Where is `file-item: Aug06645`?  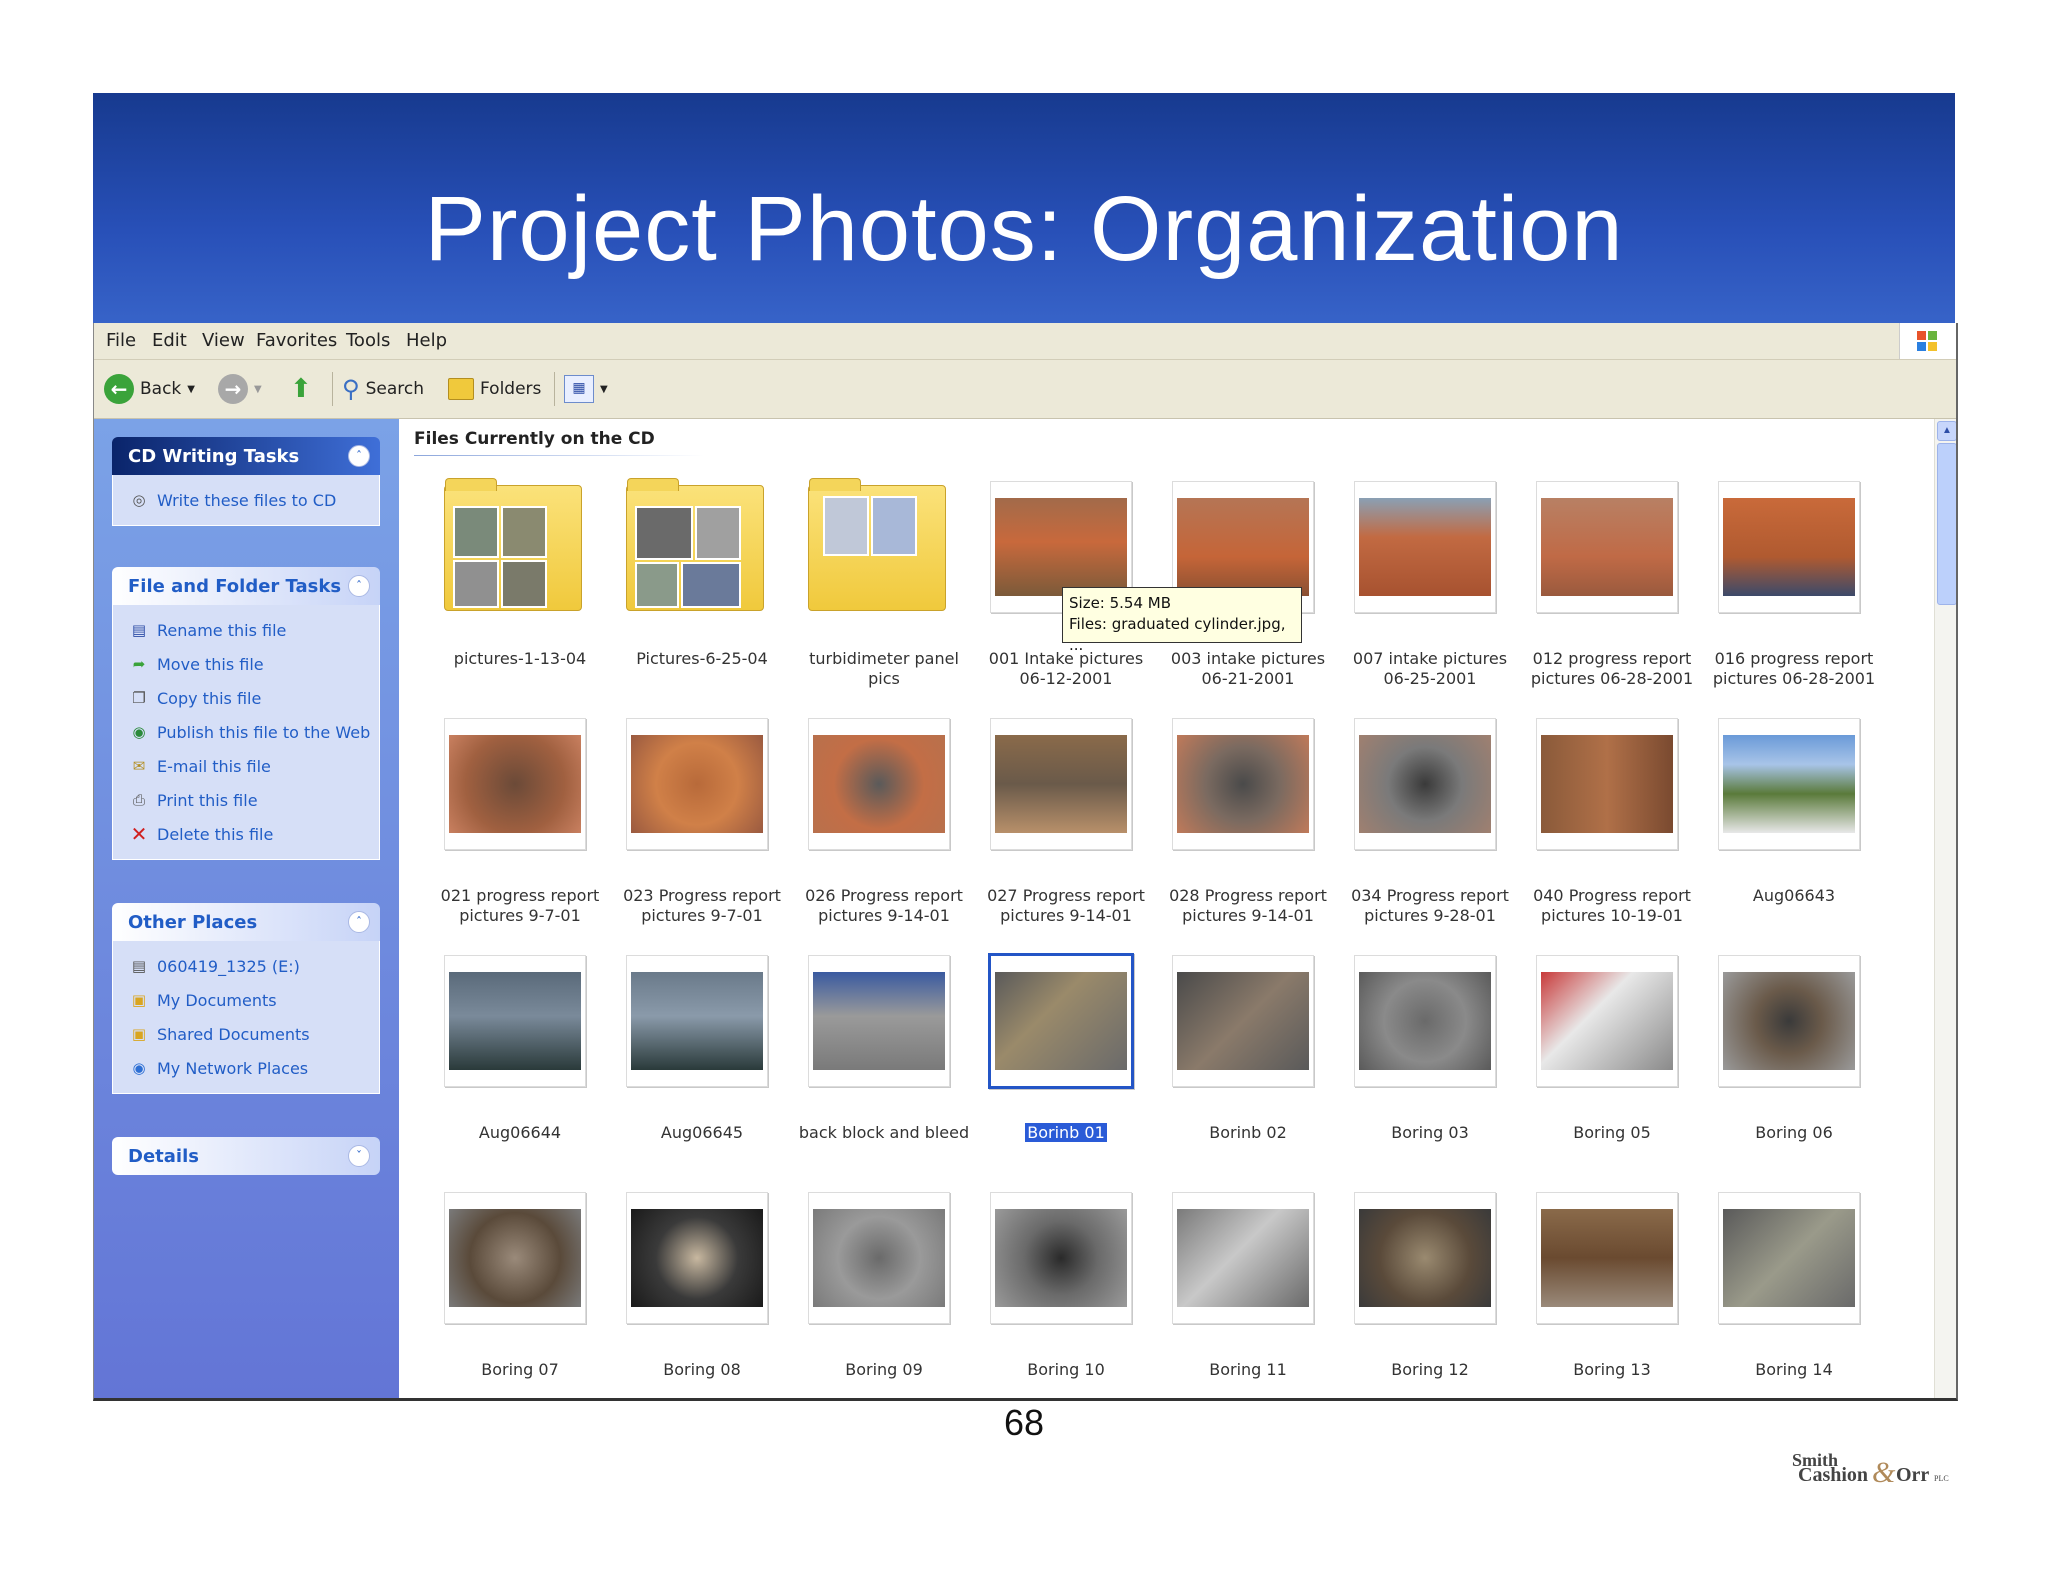 file-item: Aug06645 is located at coordinates (692, 1057).